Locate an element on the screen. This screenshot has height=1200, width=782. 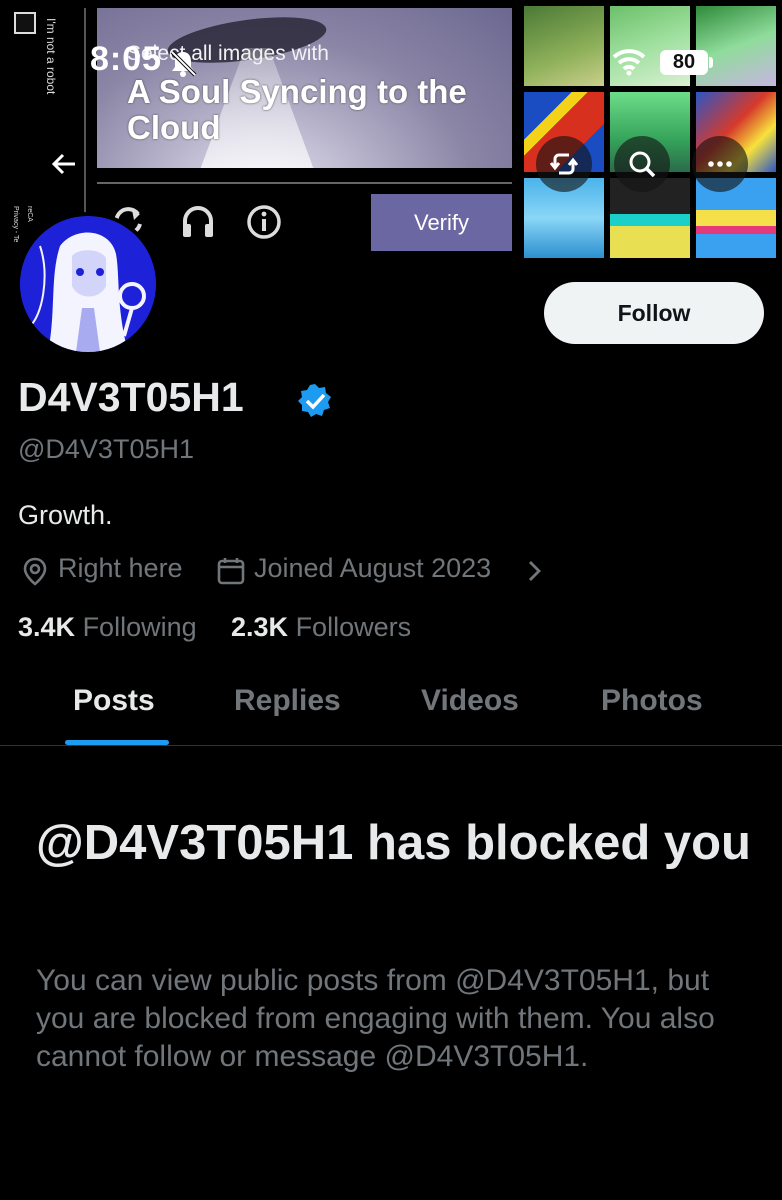
following-label: Following is located at coordinates (139, 627).